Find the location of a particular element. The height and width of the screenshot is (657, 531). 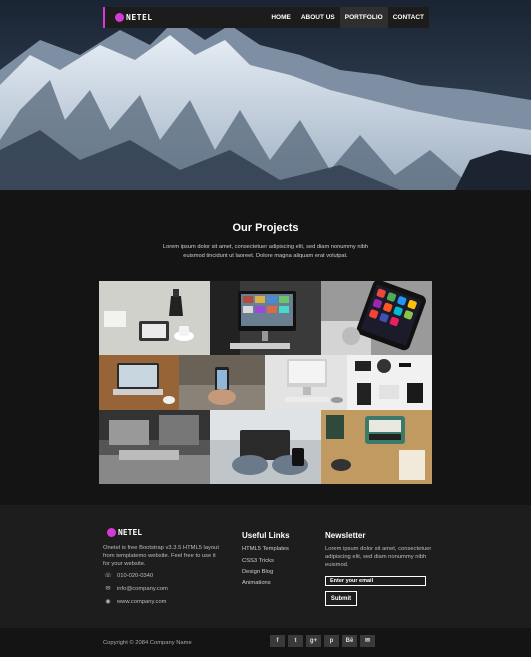

brand-name: NETEL is located at coordinates (139, 17).